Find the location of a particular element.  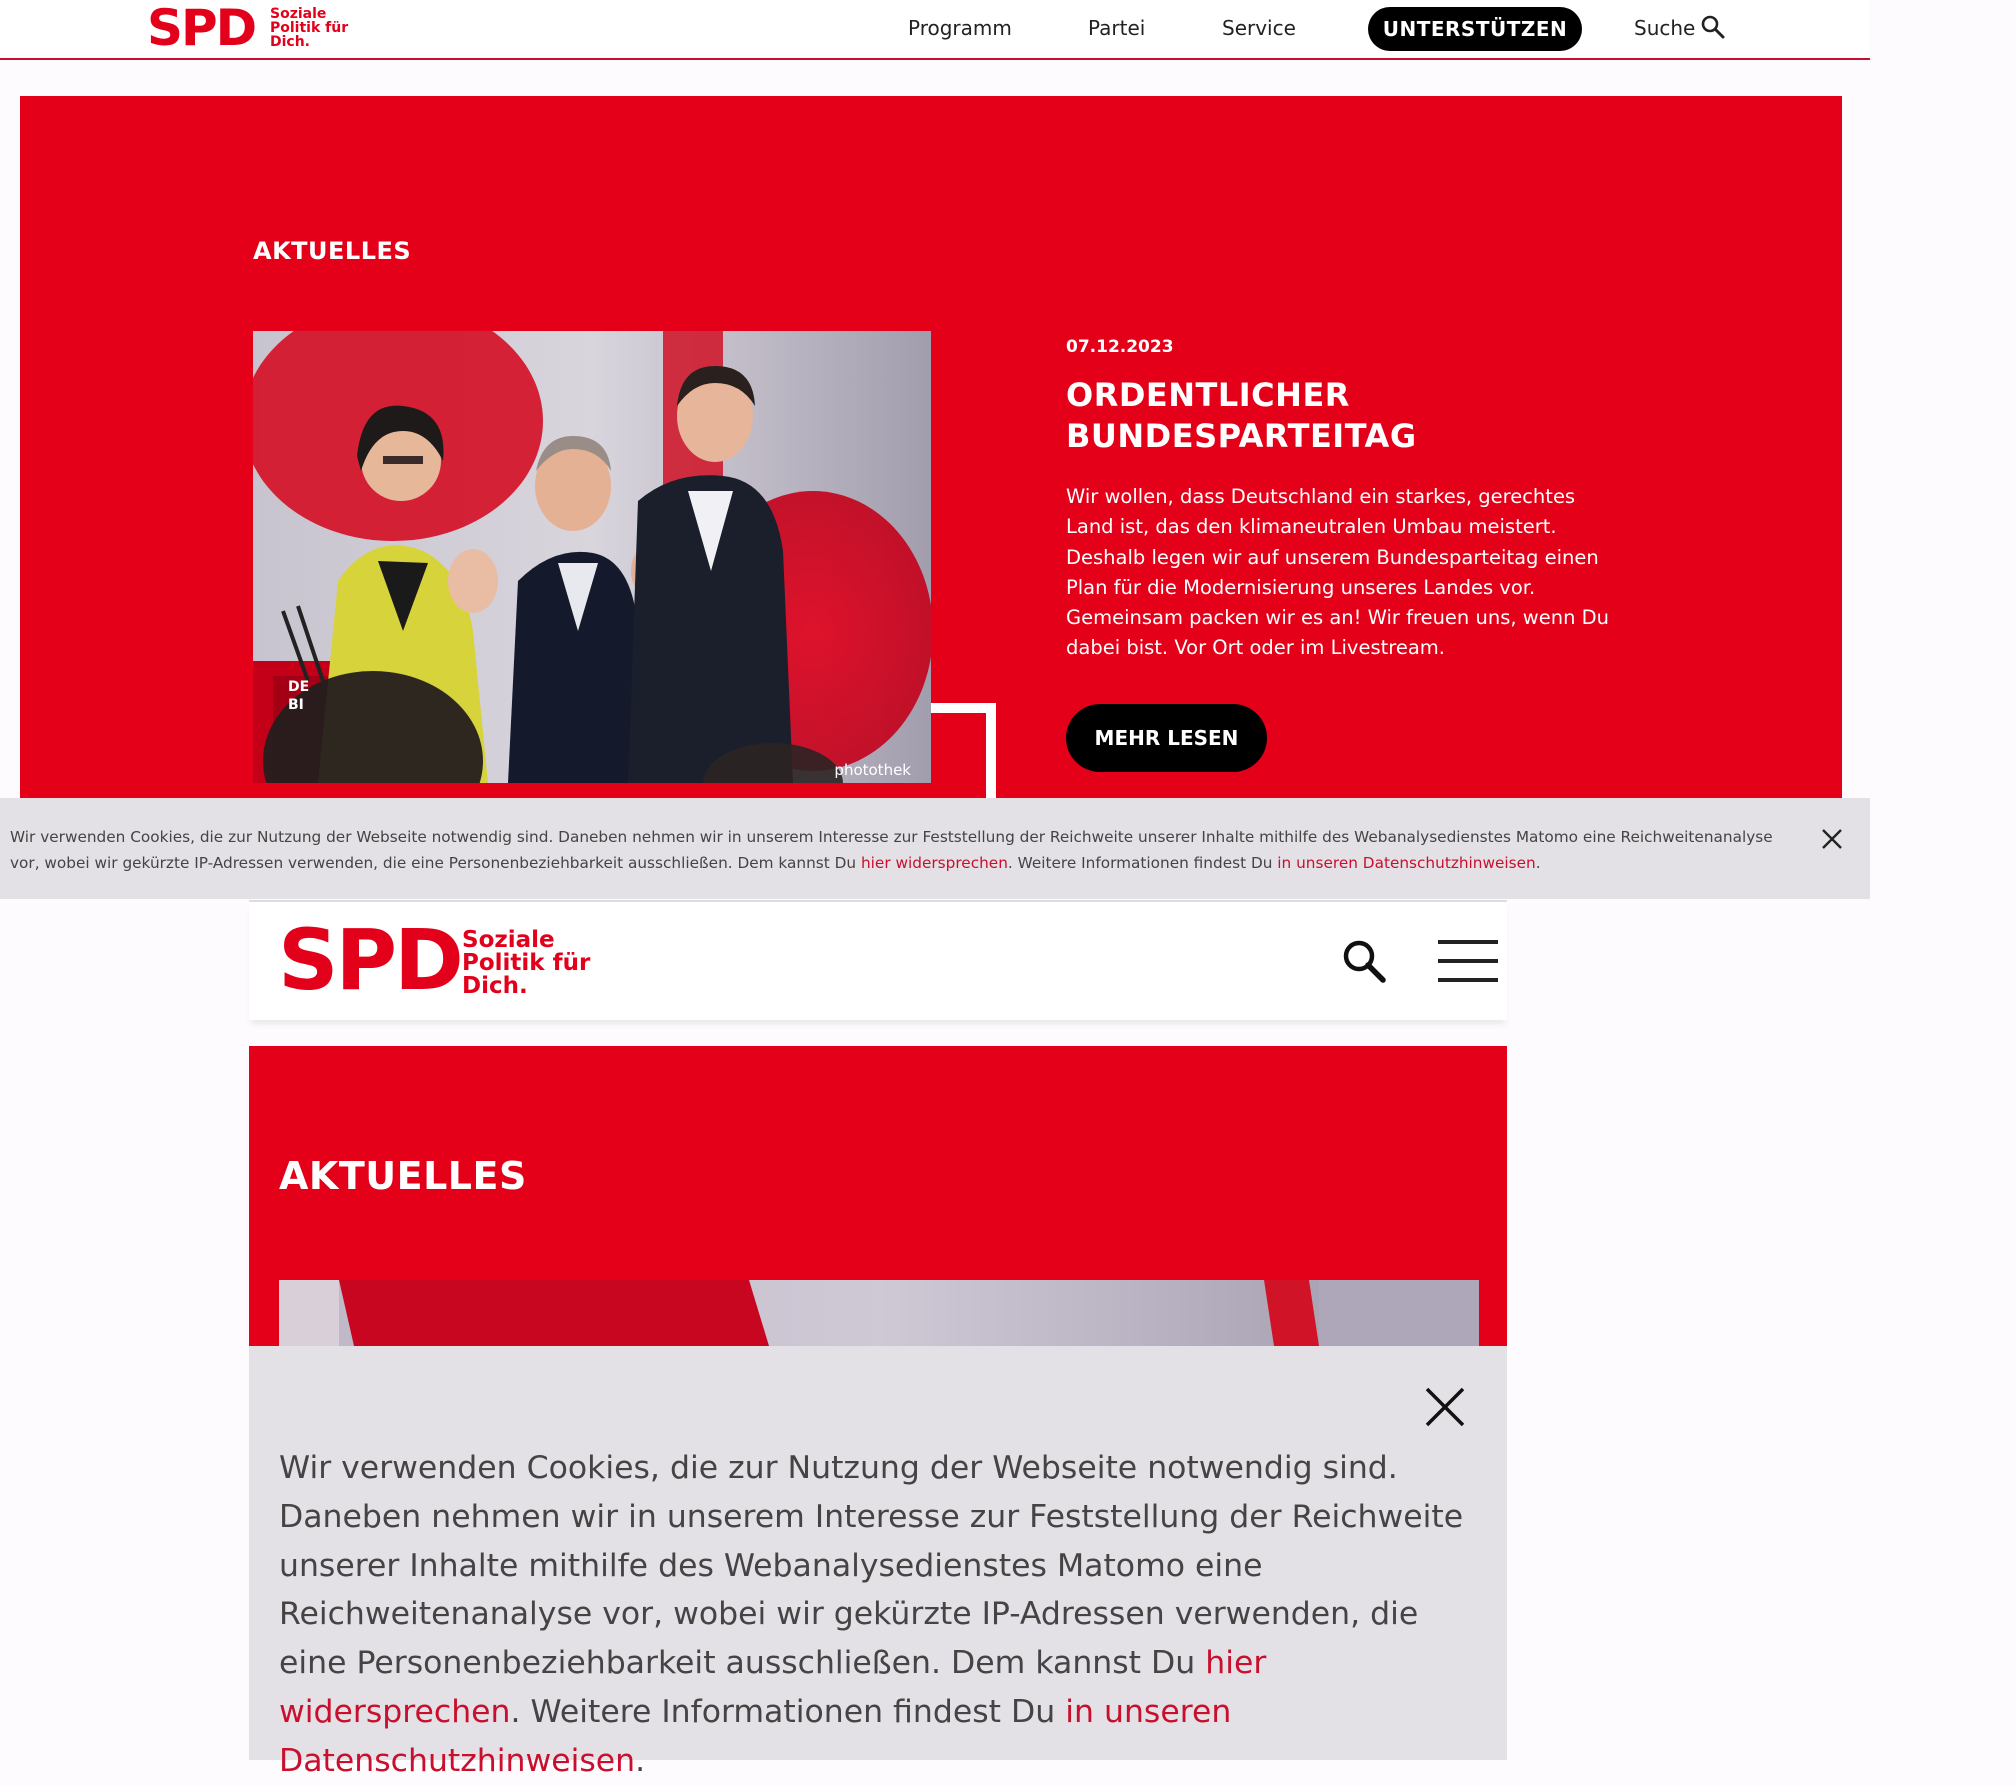

support-button: UNTERSTÜTZEN is located at coordinates (1475, 29).